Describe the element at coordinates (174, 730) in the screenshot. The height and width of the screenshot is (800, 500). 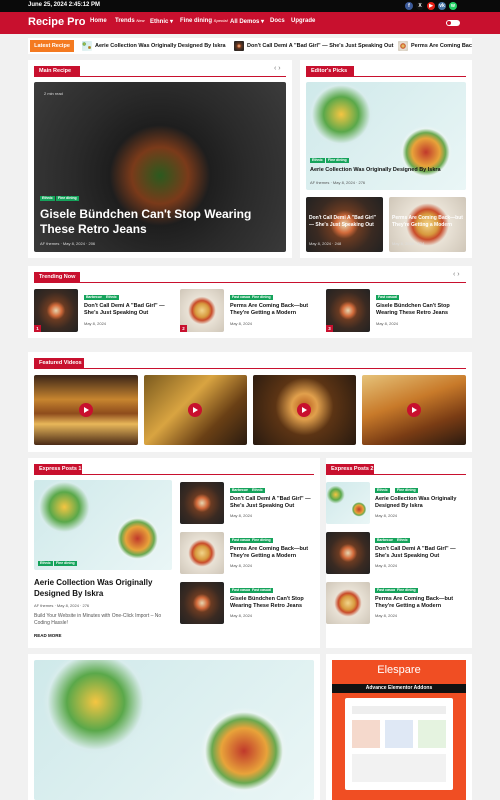
I see `bottom-feature-image` at that location.